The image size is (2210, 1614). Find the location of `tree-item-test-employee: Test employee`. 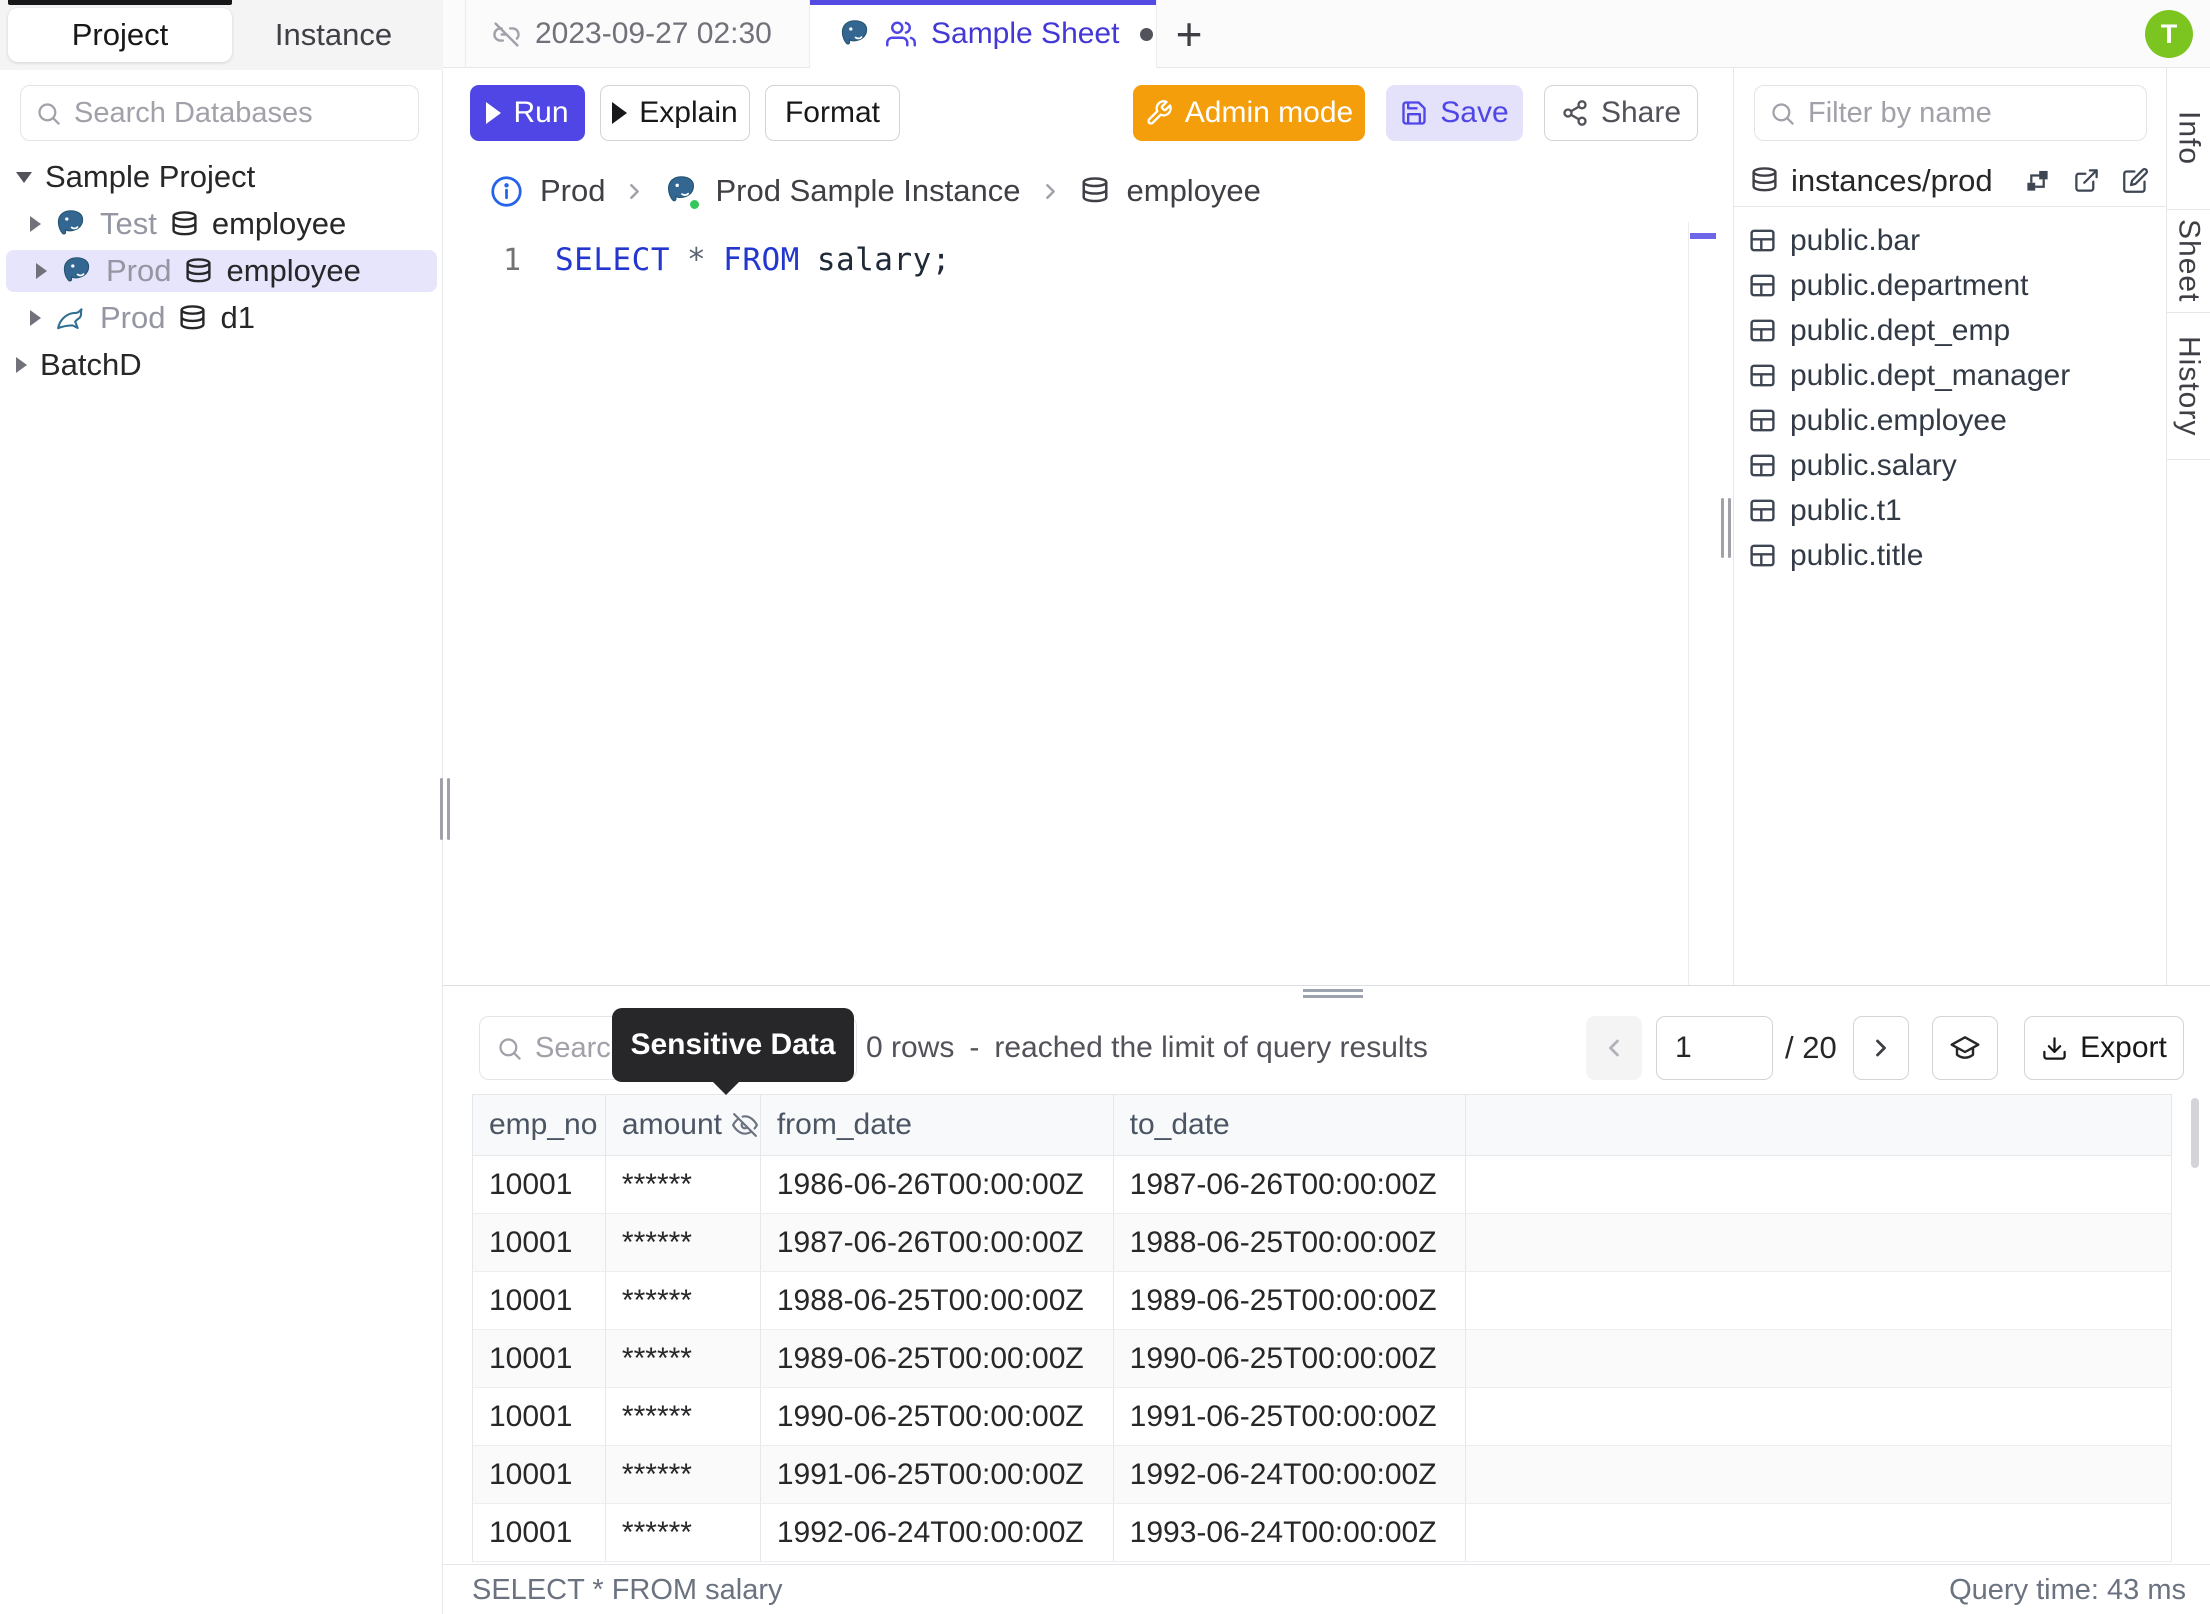

tree-item-test-employee: Test employee is located at coordinates (221, 224).